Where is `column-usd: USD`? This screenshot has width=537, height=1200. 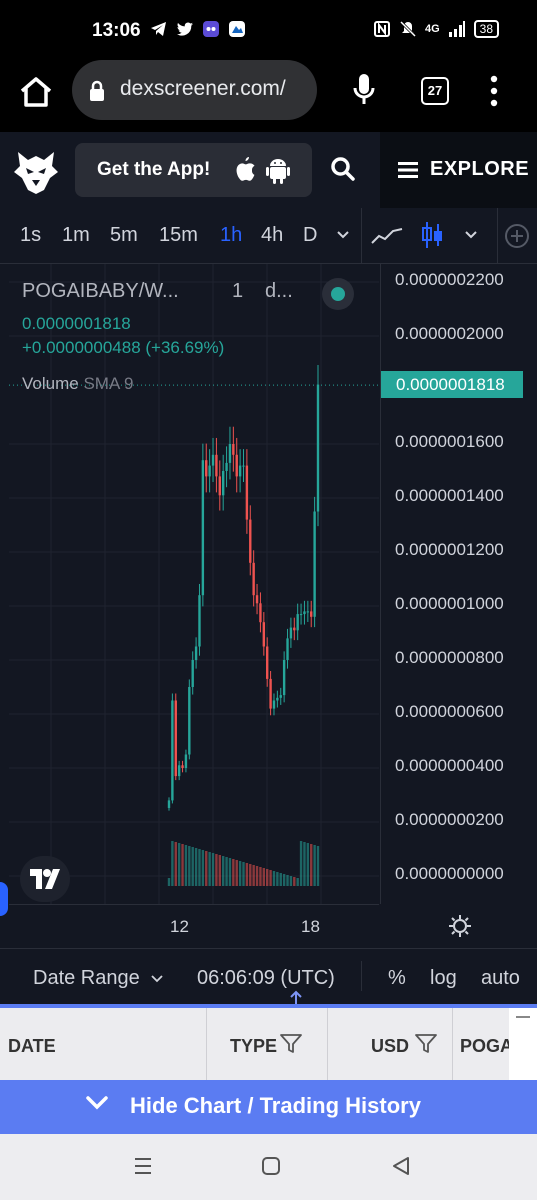 column-usd: USD is located at coordinates (390, 1046).